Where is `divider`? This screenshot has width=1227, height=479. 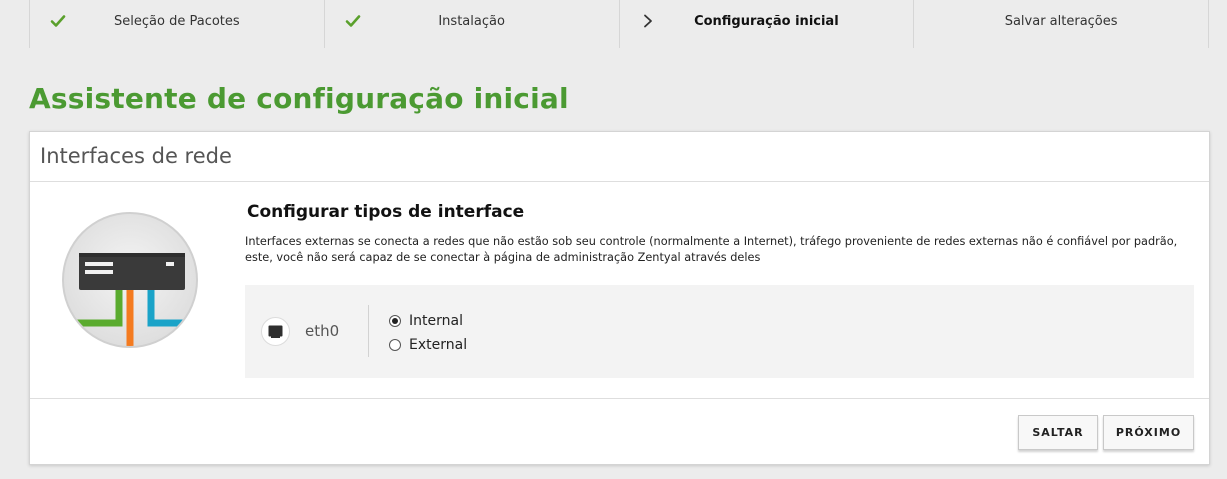
divider is located at coordinates (368, 331).